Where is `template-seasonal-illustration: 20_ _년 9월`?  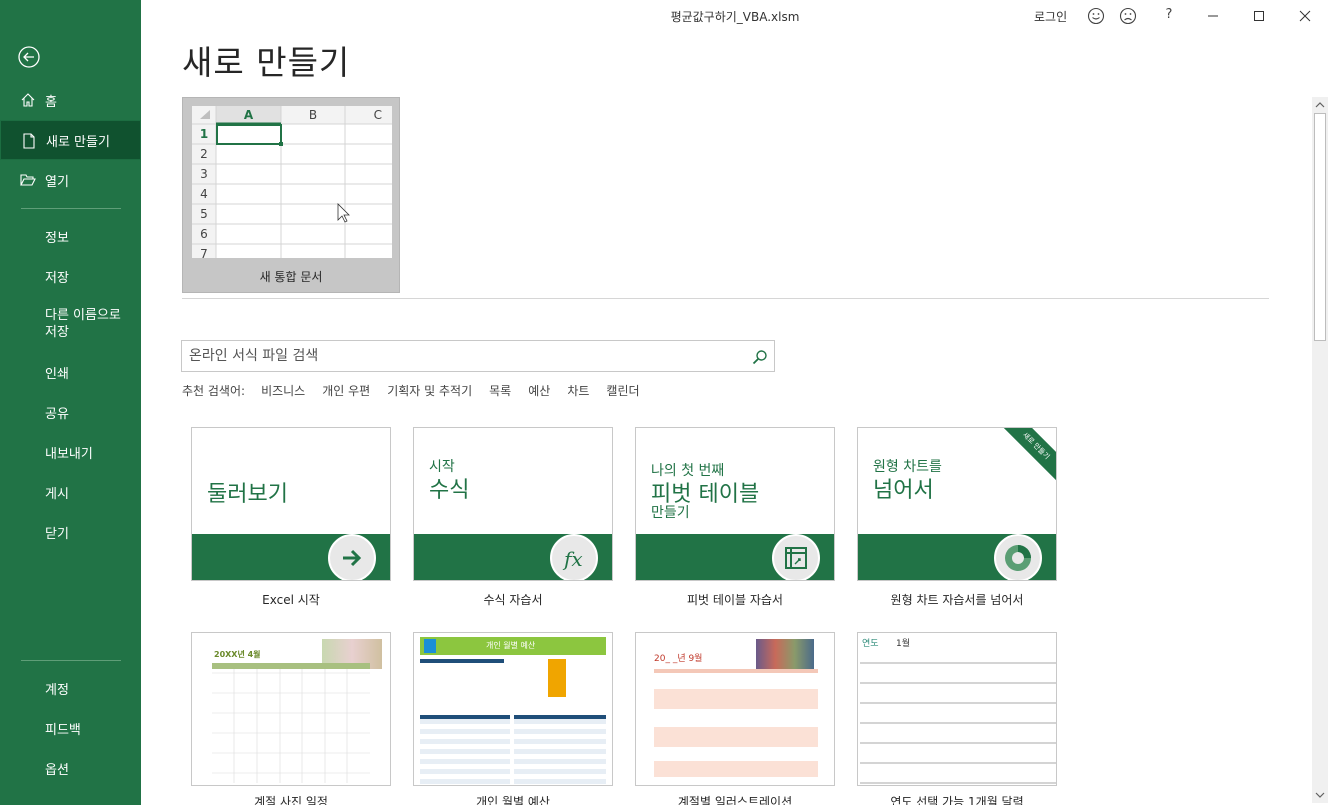 template-seasonal-illustration: 20_ _년 9월 is located at coordinates (735, 709).